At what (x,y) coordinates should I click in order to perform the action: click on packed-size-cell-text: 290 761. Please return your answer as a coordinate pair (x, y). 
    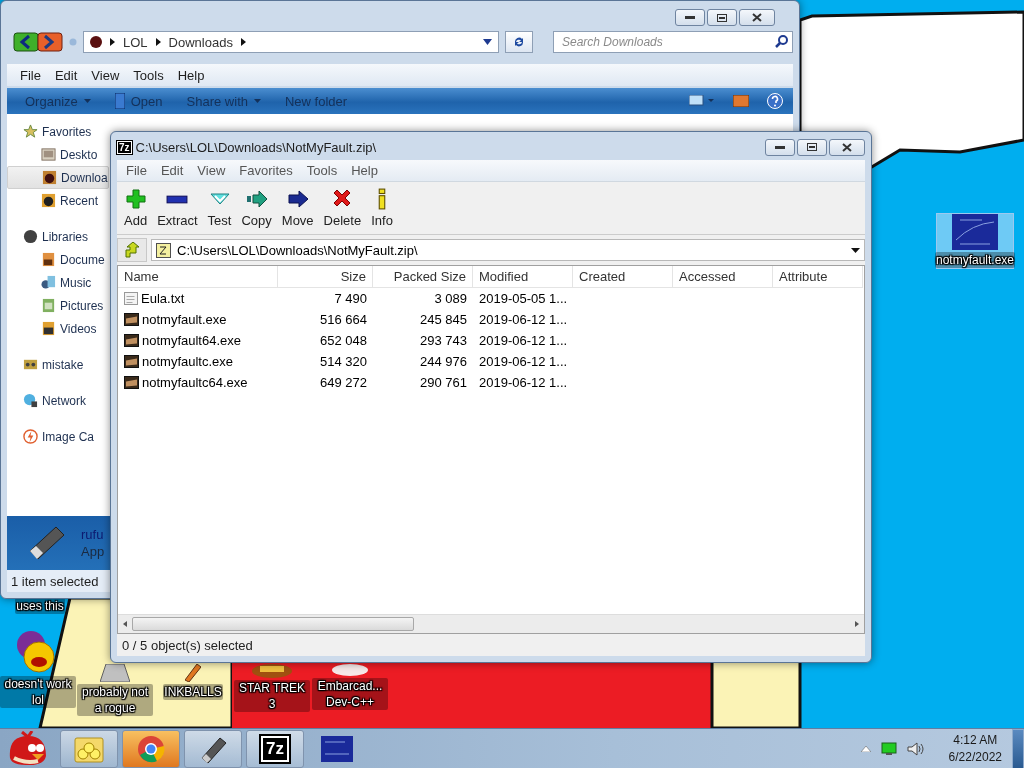
    Looking at the image, I should click on (443, 383).